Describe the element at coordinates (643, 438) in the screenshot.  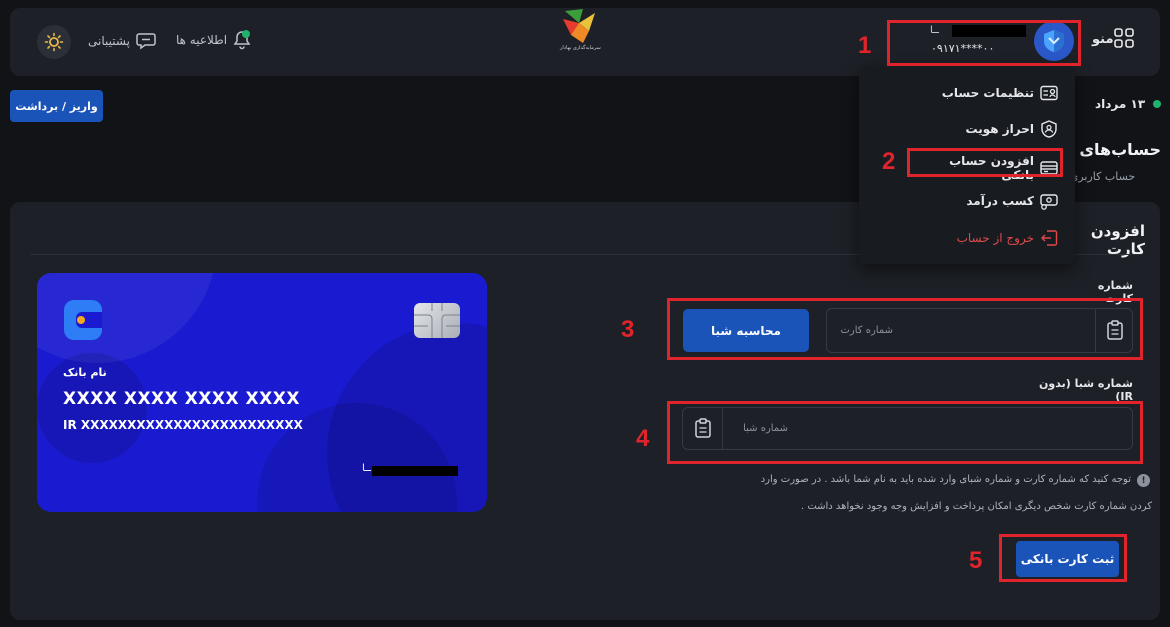
I see `annotation-number-4: 4` at that location.